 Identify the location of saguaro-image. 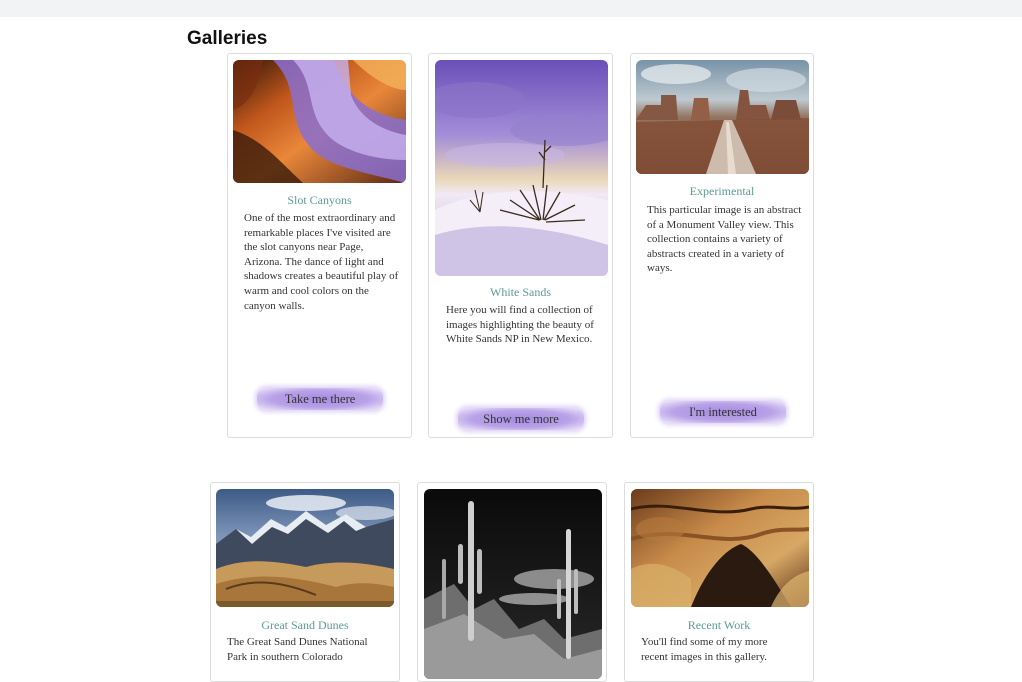
(513, 584).